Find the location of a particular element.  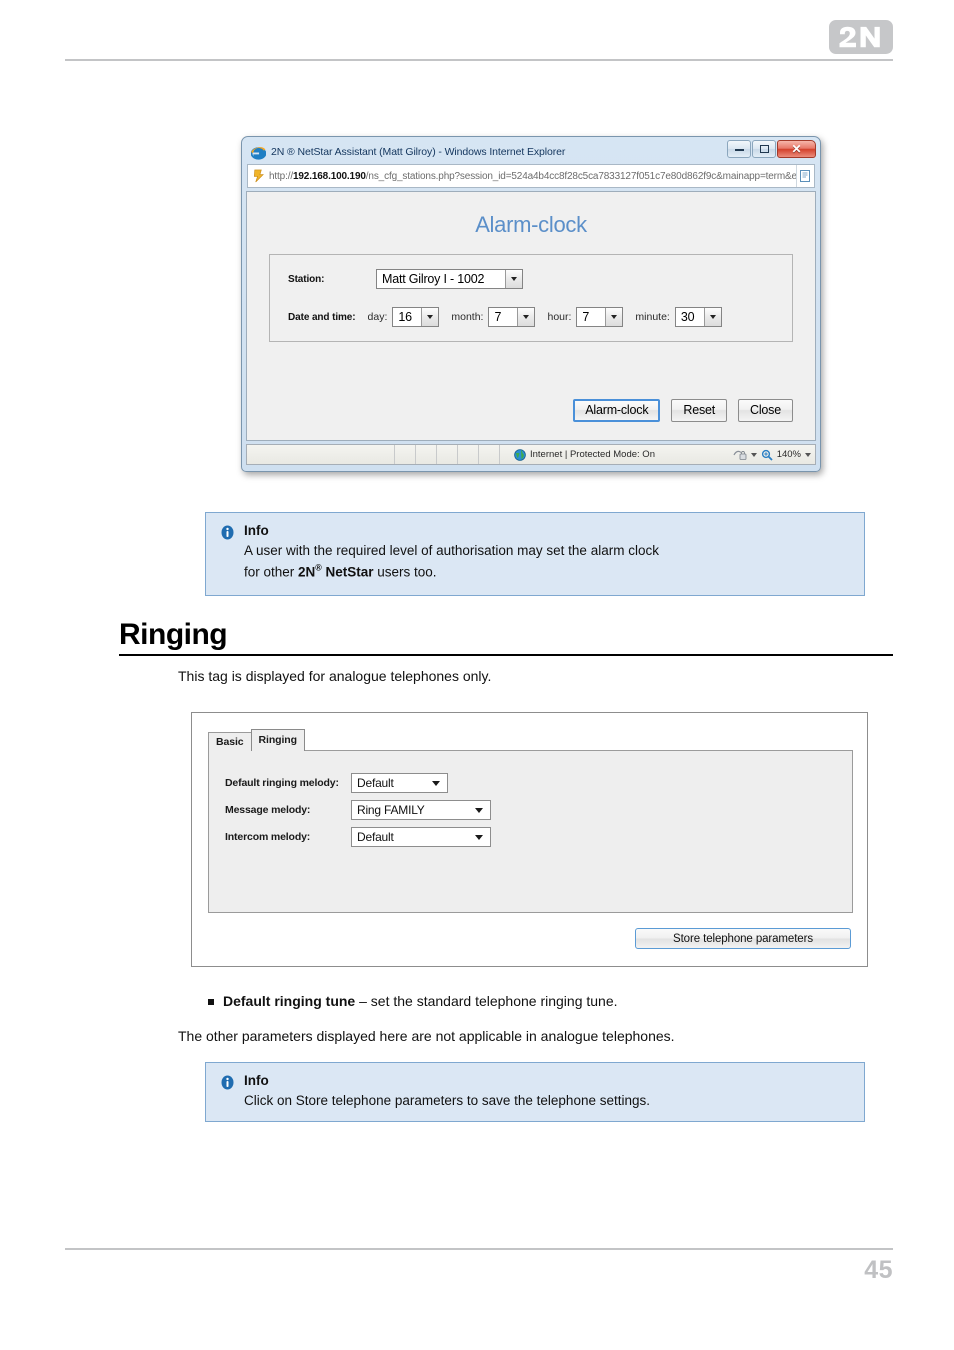

maximize-button is located at coordinates (764, 149).